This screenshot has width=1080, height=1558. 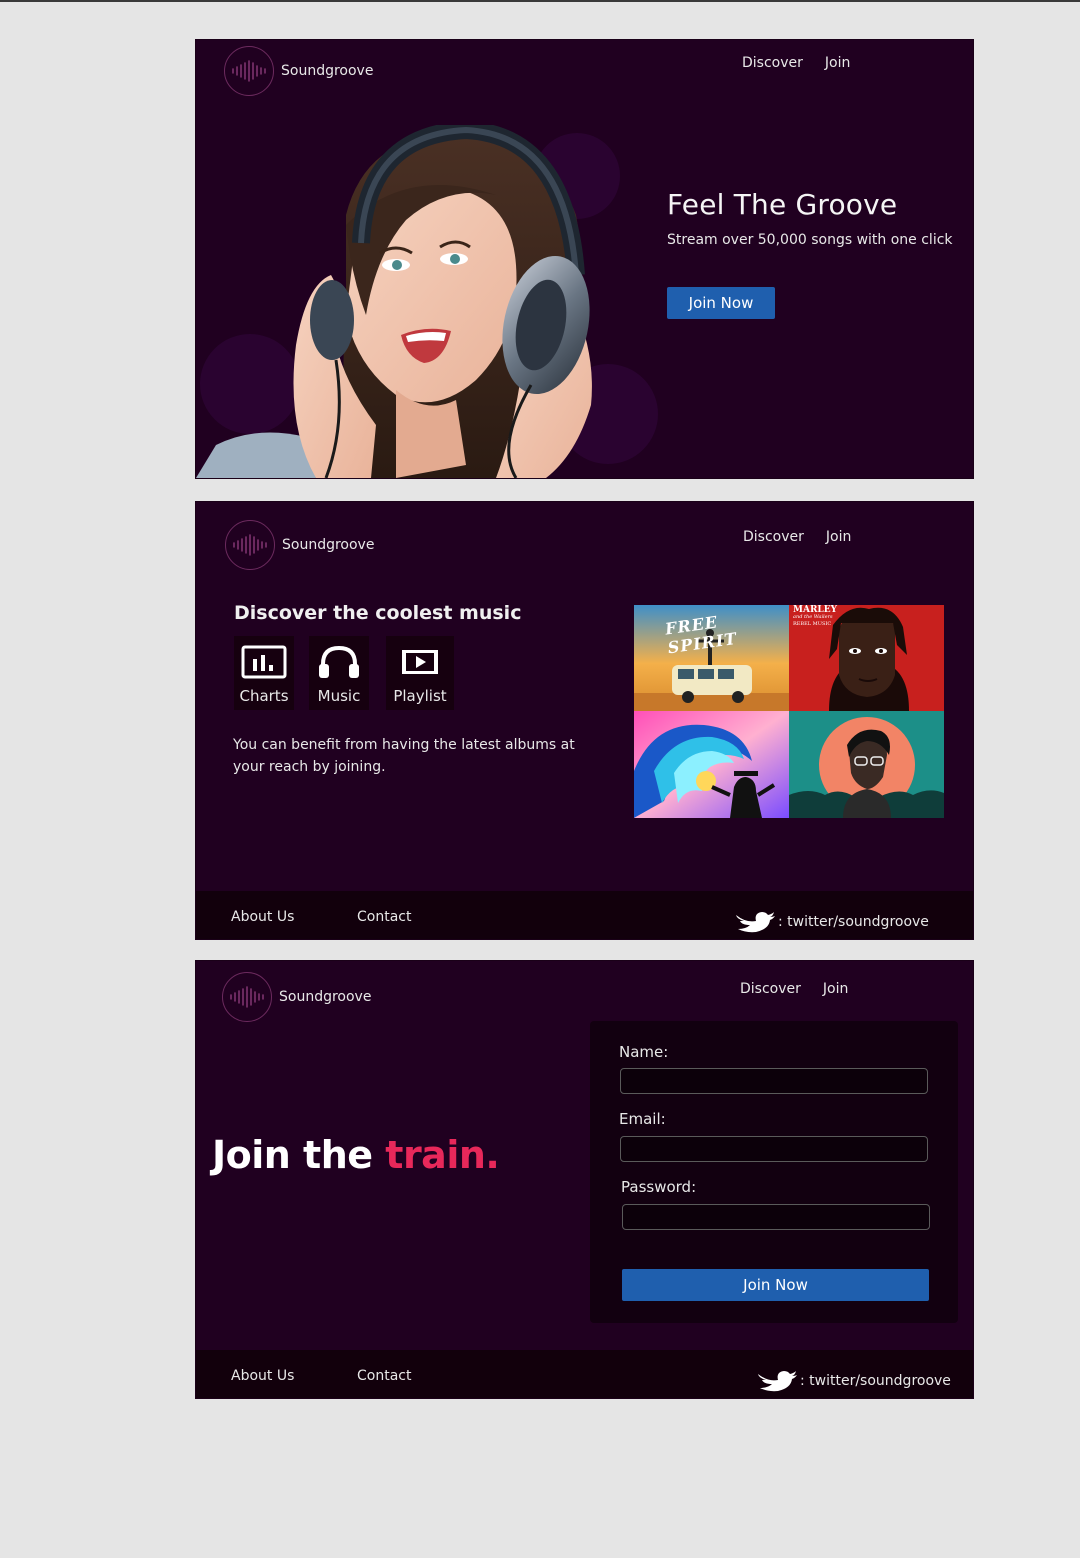 I want to click on album-portrait-image, so click(x=866, y=764).